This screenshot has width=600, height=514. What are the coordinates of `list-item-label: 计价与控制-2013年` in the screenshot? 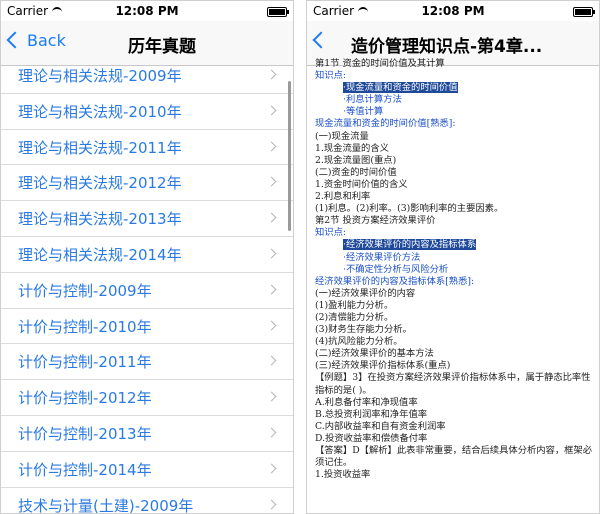 It's located at (85, 433).